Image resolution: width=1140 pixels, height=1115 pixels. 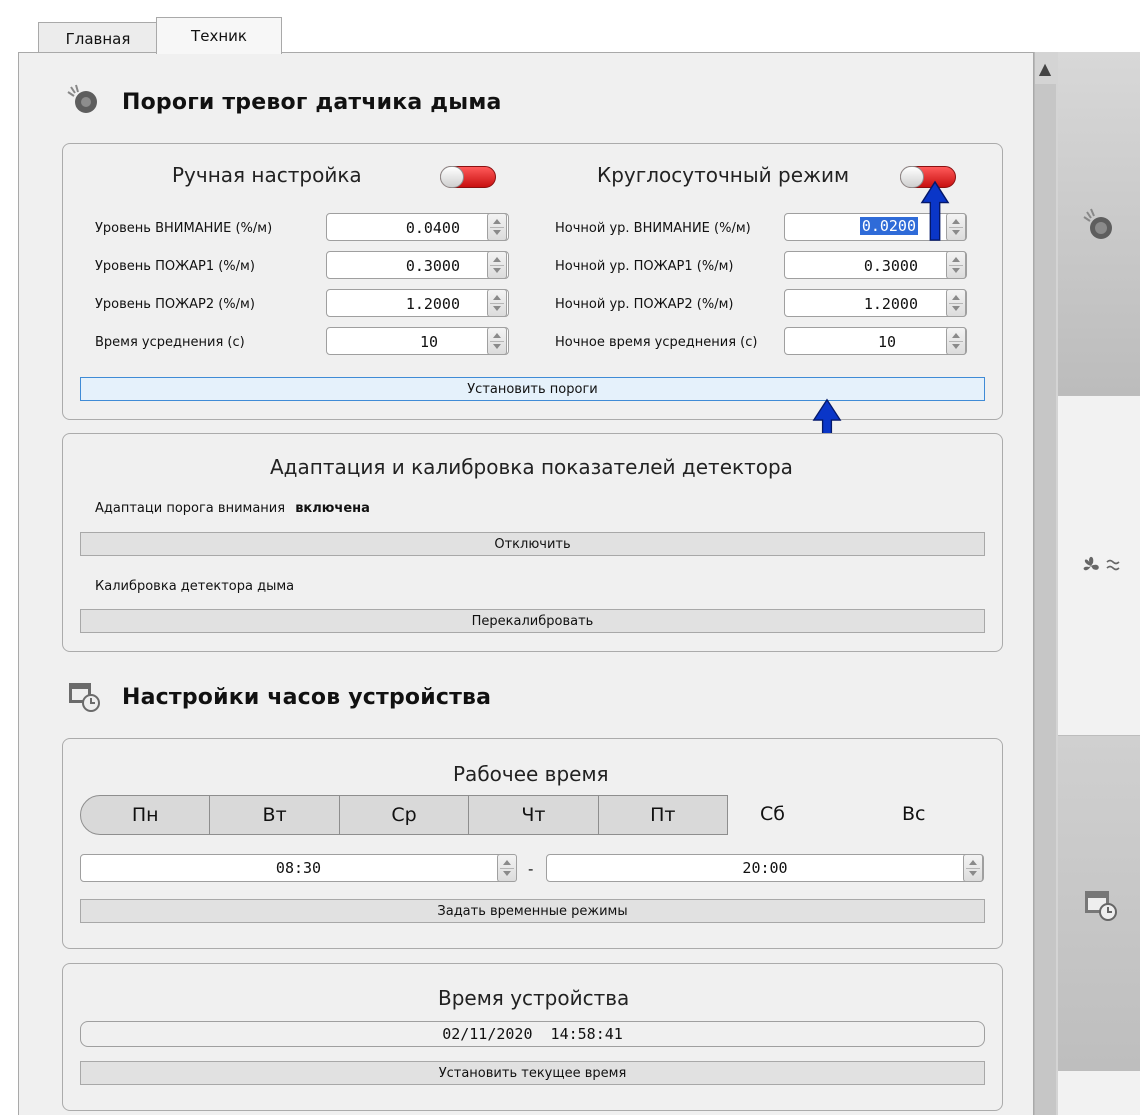 What do you see at coordinates (170, 342) in the screenshot?
I see `averaging-time-label: Время усреднения (с)` at bounding box center [170, 342].